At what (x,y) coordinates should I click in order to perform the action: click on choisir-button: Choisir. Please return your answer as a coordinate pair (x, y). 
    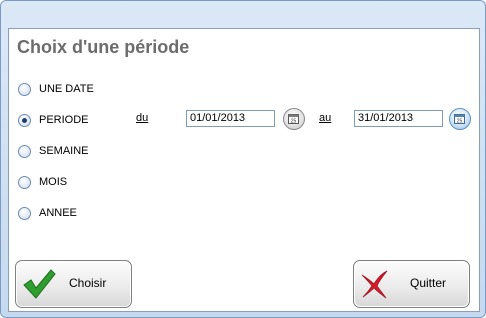
    Looking at the image, I should click on (73, 284).